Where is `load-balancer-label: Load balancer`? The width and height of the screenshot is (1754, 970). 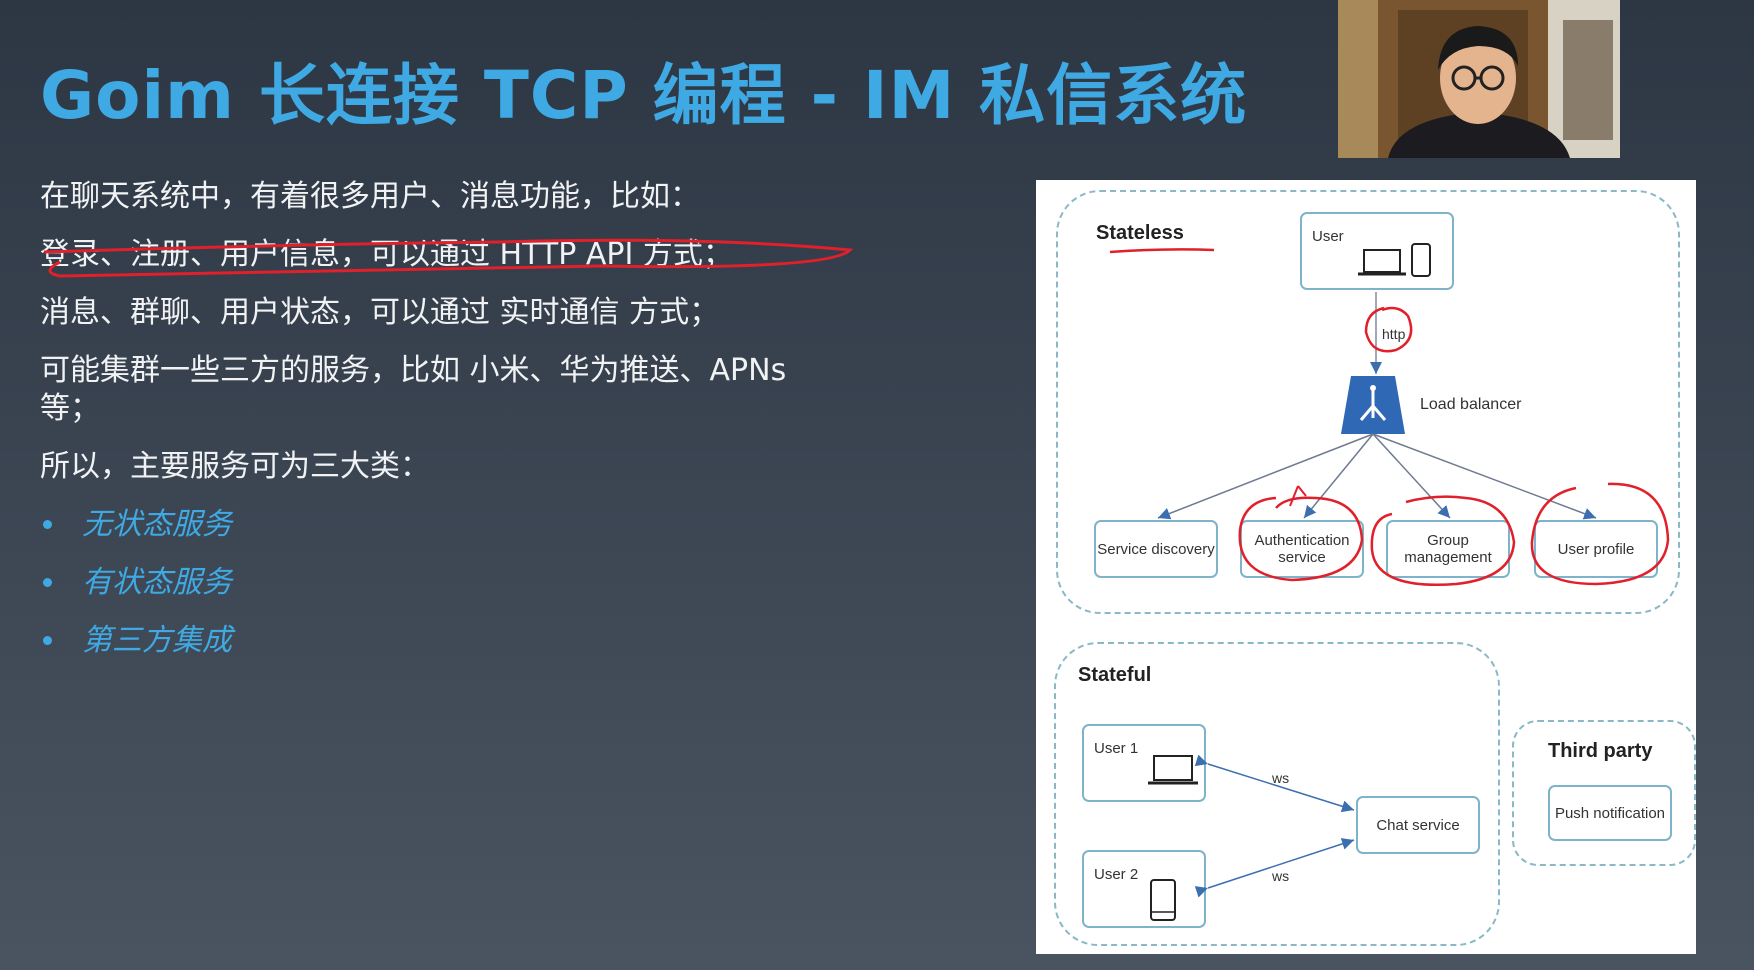
load-balancer-label: Load balancer is located at coordinates (1471, 404).